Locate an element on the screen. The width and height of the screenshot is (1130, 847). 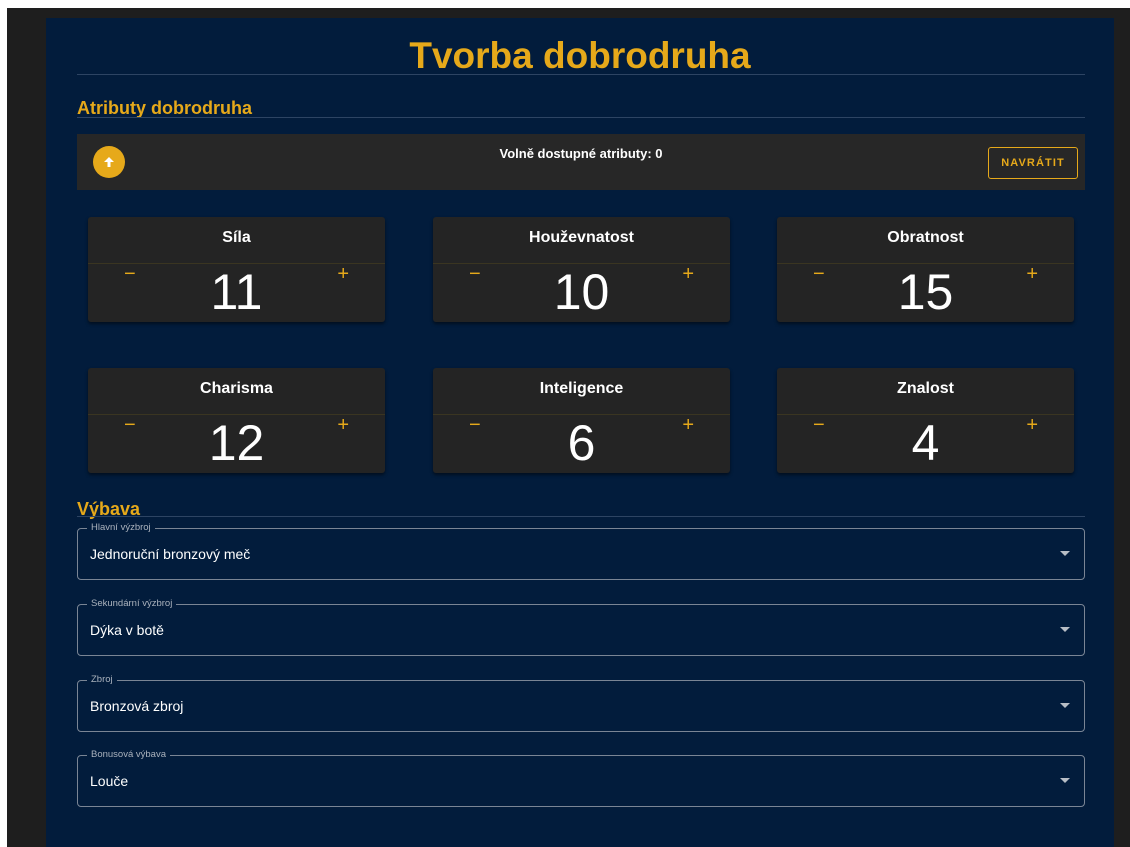
attribute-name: Znalost is located at coordinates (925, 388).